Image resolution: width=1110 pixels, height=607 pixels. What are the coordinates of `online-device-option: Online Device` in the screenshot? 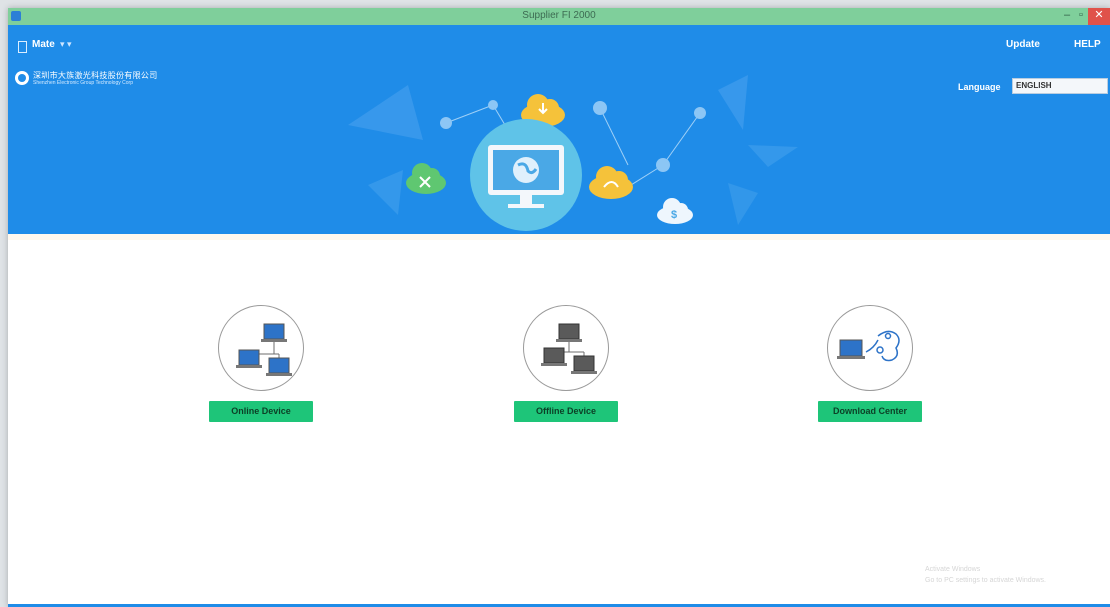 It's located at (261, 363).